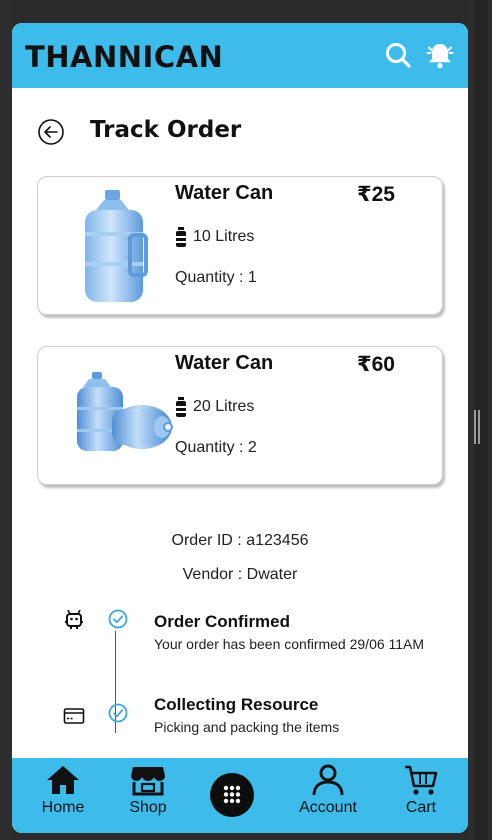  Describe the element at coordinates (440, 55) in the screenshot. I see `bell-icon` at that location.